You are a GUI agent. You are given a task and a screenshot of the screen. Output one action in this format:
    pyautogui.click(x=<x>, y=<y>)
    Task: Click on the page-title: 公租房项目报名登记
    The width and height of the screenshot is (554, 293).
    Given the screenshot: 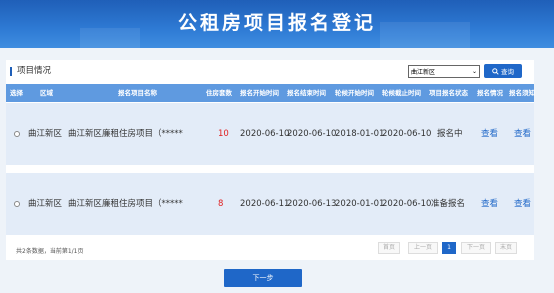 What is the action you would take?
    pyautogui.click(x=276, y=23)
    